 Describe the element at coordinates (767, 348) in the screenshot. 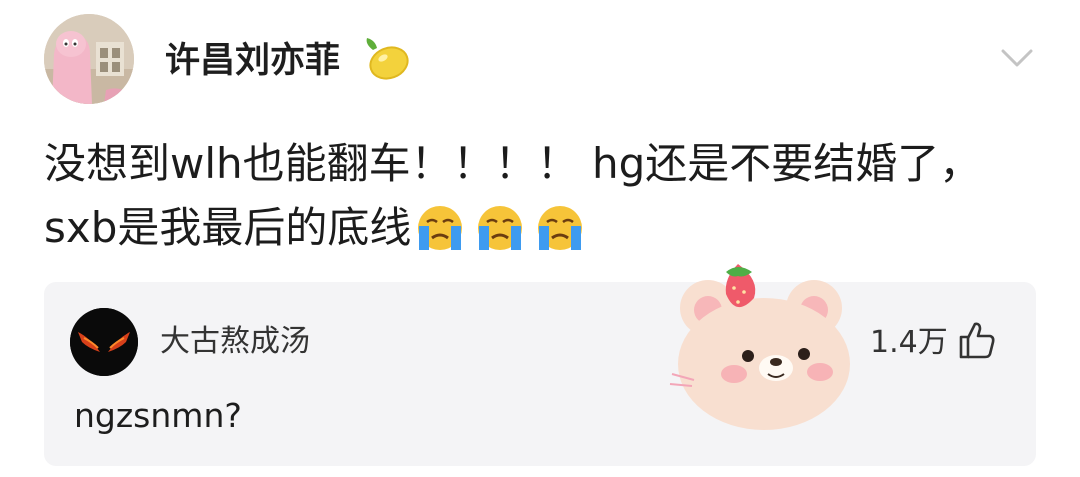

I see `bear-sticker-image` at that location.